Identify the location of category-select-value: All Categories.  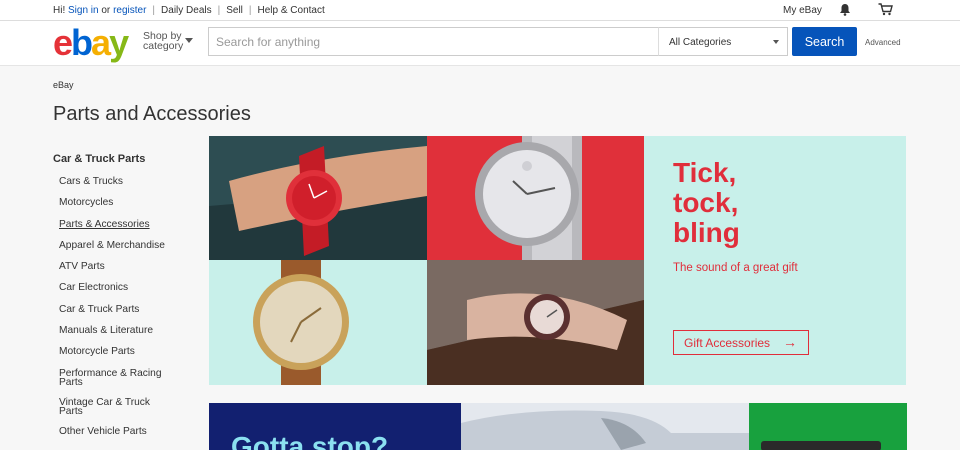
(700, 42).